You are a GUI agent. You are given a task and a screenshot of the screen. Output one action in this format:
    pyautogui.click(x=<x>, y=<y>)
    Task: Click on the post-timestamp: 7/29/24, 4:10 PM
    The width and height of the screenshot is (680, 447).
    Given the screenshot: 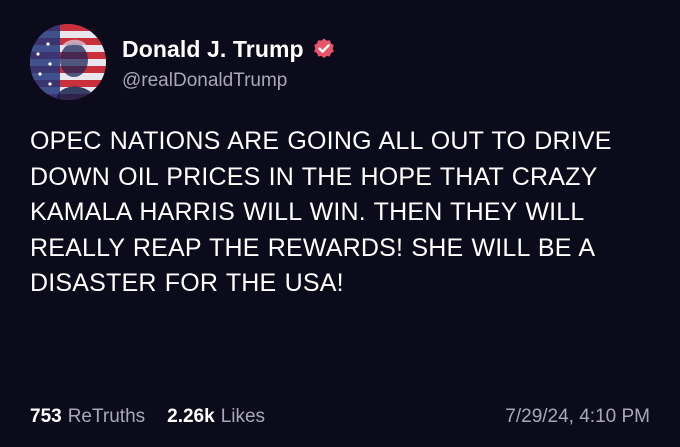 What is the action you would take?
    pyautogui.click(x=577, y=417)
    